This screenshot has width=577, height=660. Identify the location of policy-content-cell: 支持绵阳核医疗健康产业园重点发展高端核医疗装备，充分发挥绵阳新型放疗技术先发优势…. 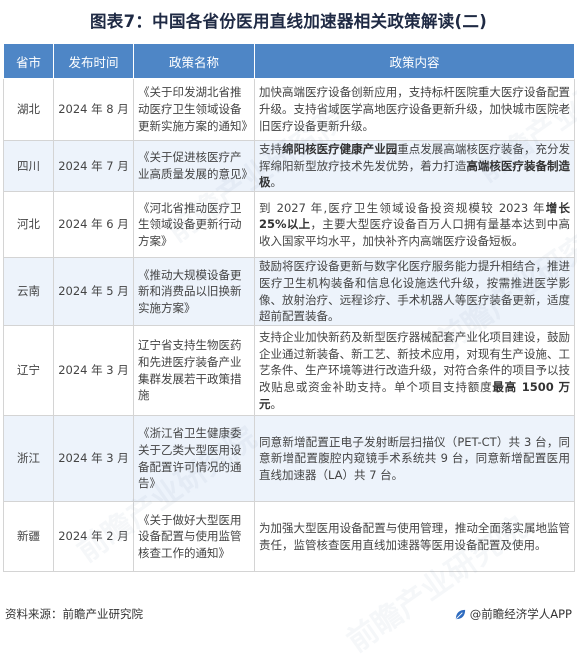
(414, 166).